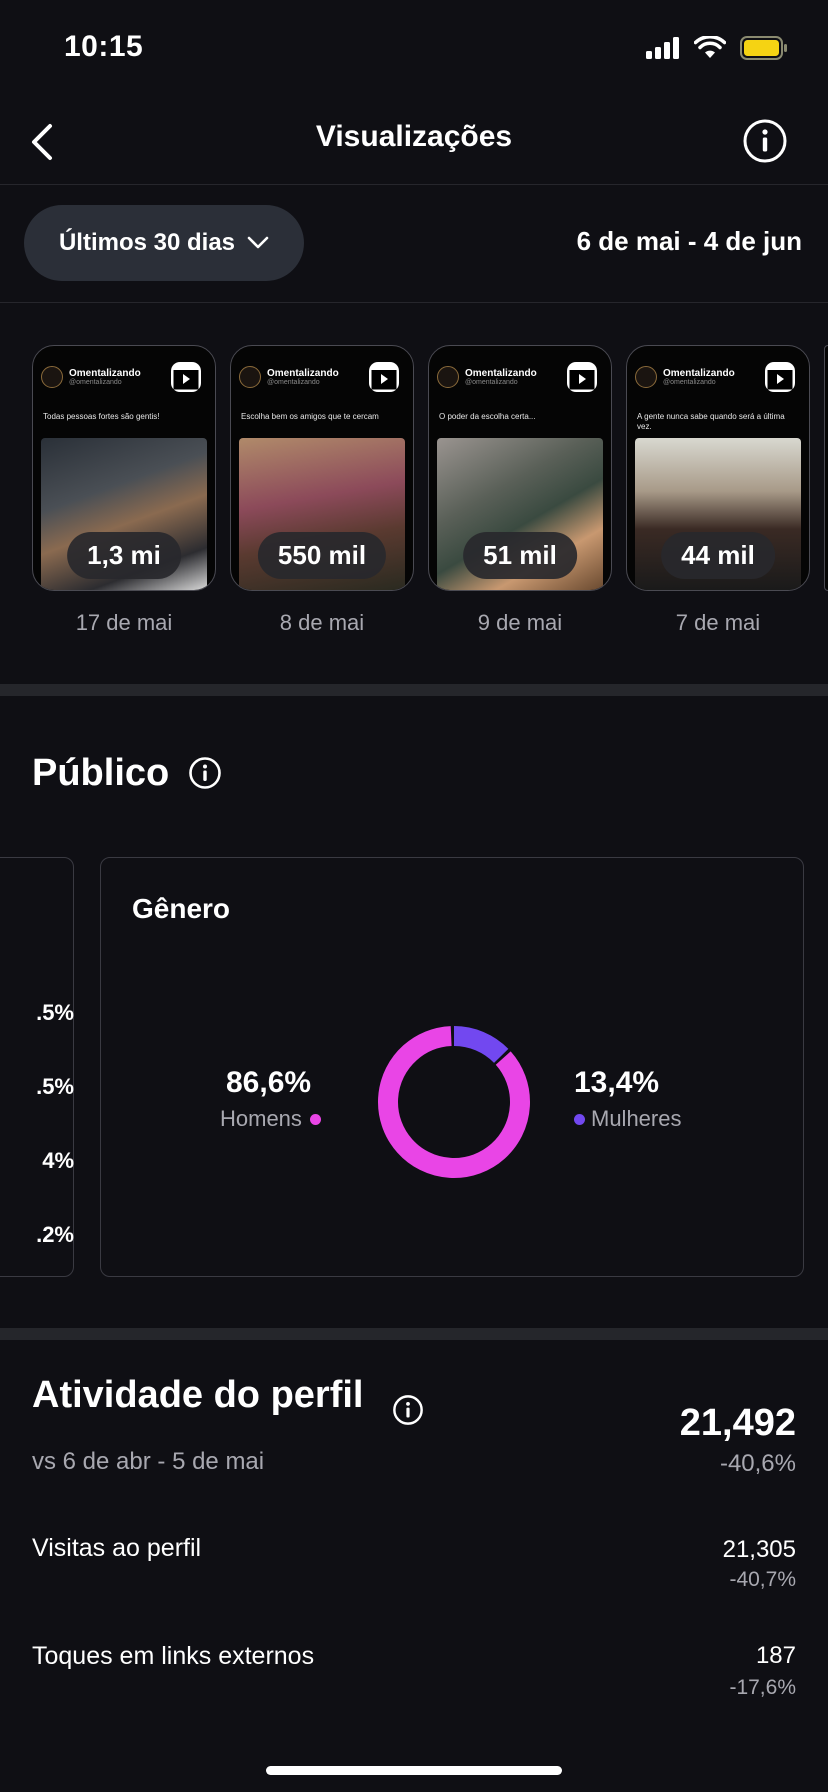  Describe the element at coordinates (579, 1119) in the screenshot. I see `women-legend-dot` at that location.